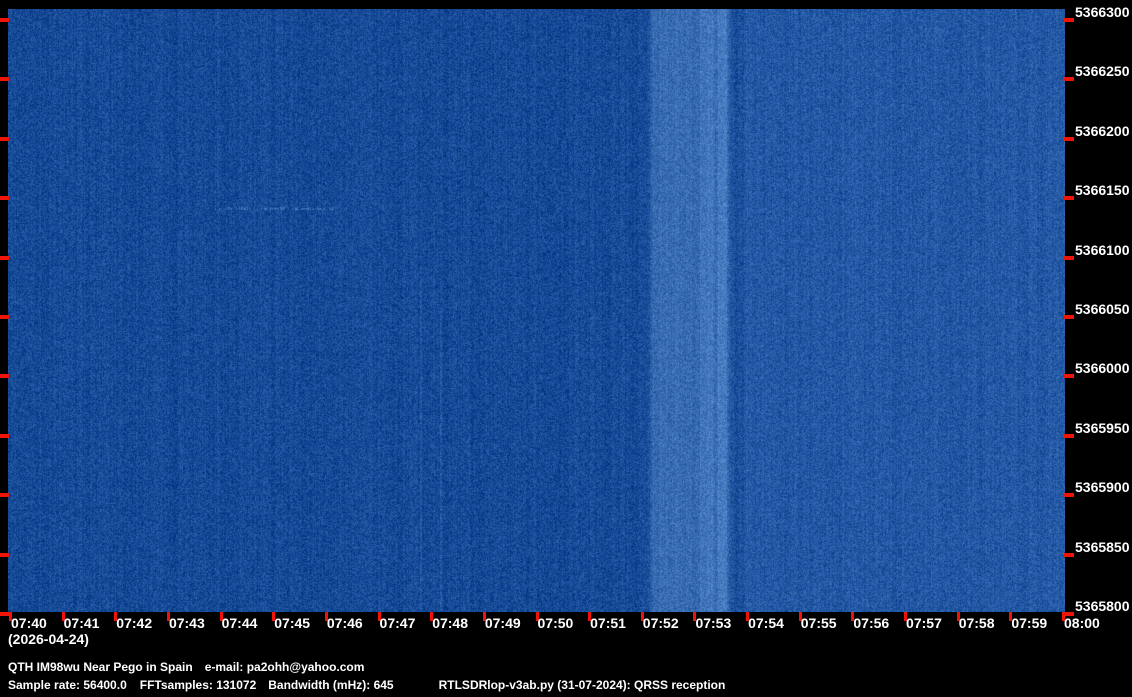 The width and height of the screenshot is (1132, 697). I want to click on sample-rate-label: Sample rate: 56400.0, so click(67, 685).